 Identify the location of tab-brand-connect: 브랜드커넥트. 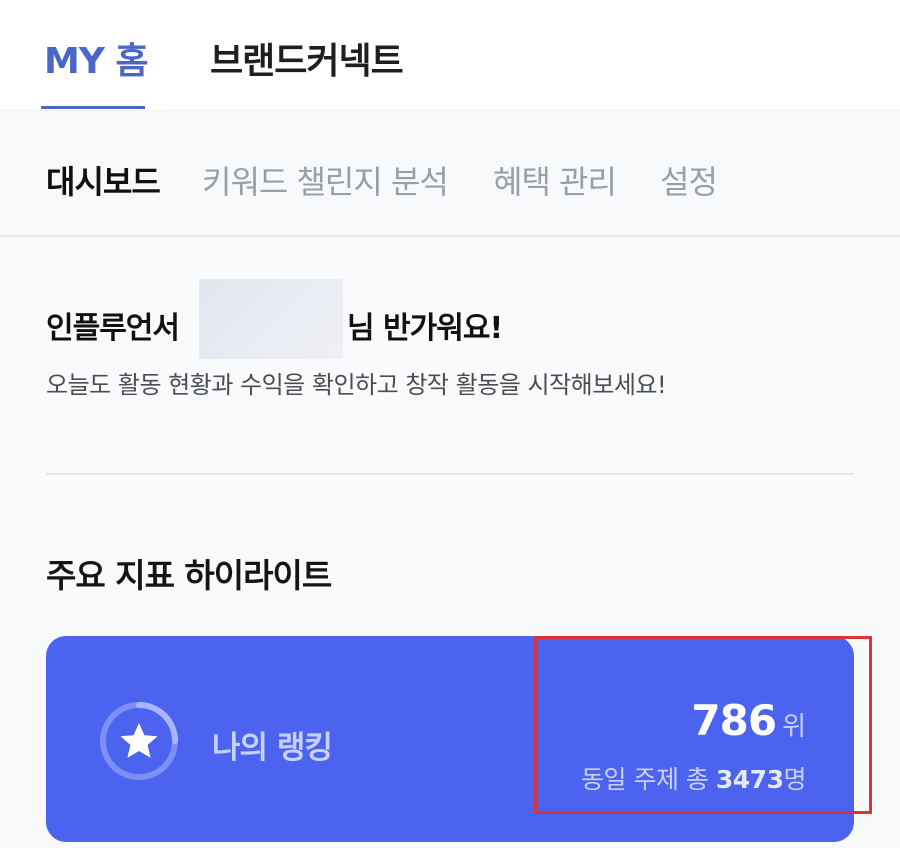
(307, 58).